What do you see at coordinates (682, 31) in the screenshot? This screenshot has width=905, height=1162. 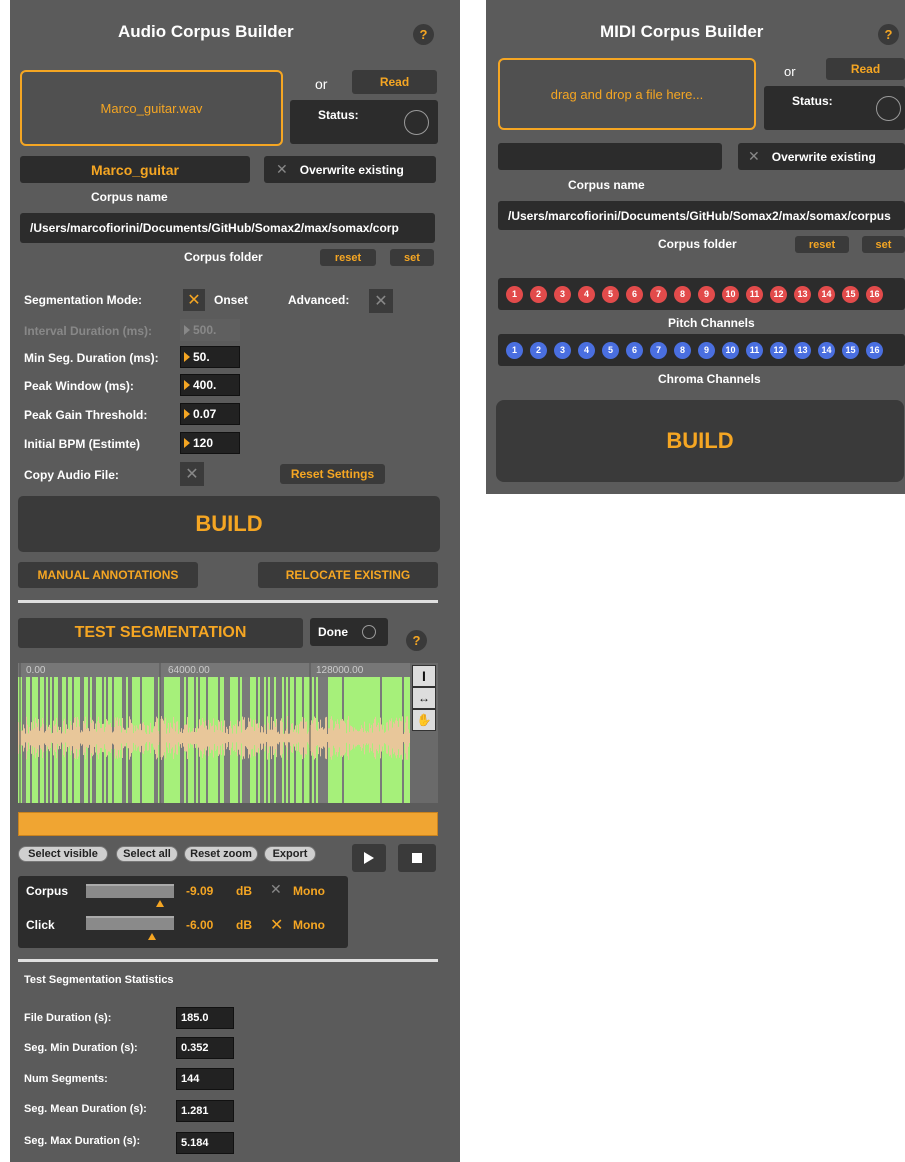 I see `midi-title: MIDI Corpus Builder` at bounding box center [682, 31].